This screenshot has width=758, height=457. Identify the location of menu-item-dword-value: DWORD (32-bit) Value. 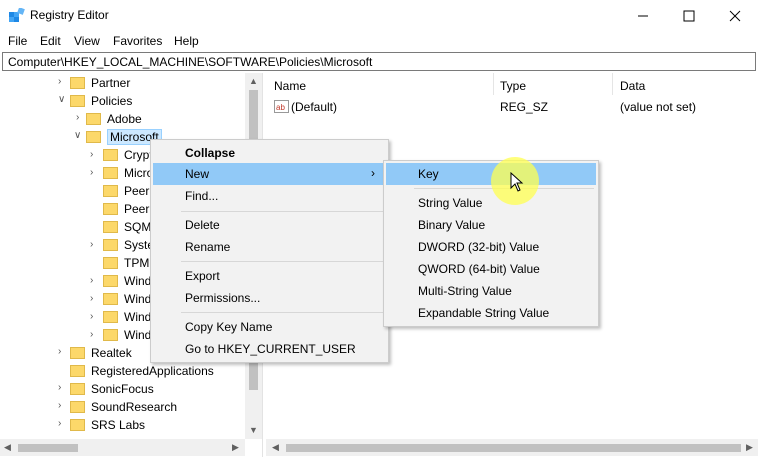
(491, 247).